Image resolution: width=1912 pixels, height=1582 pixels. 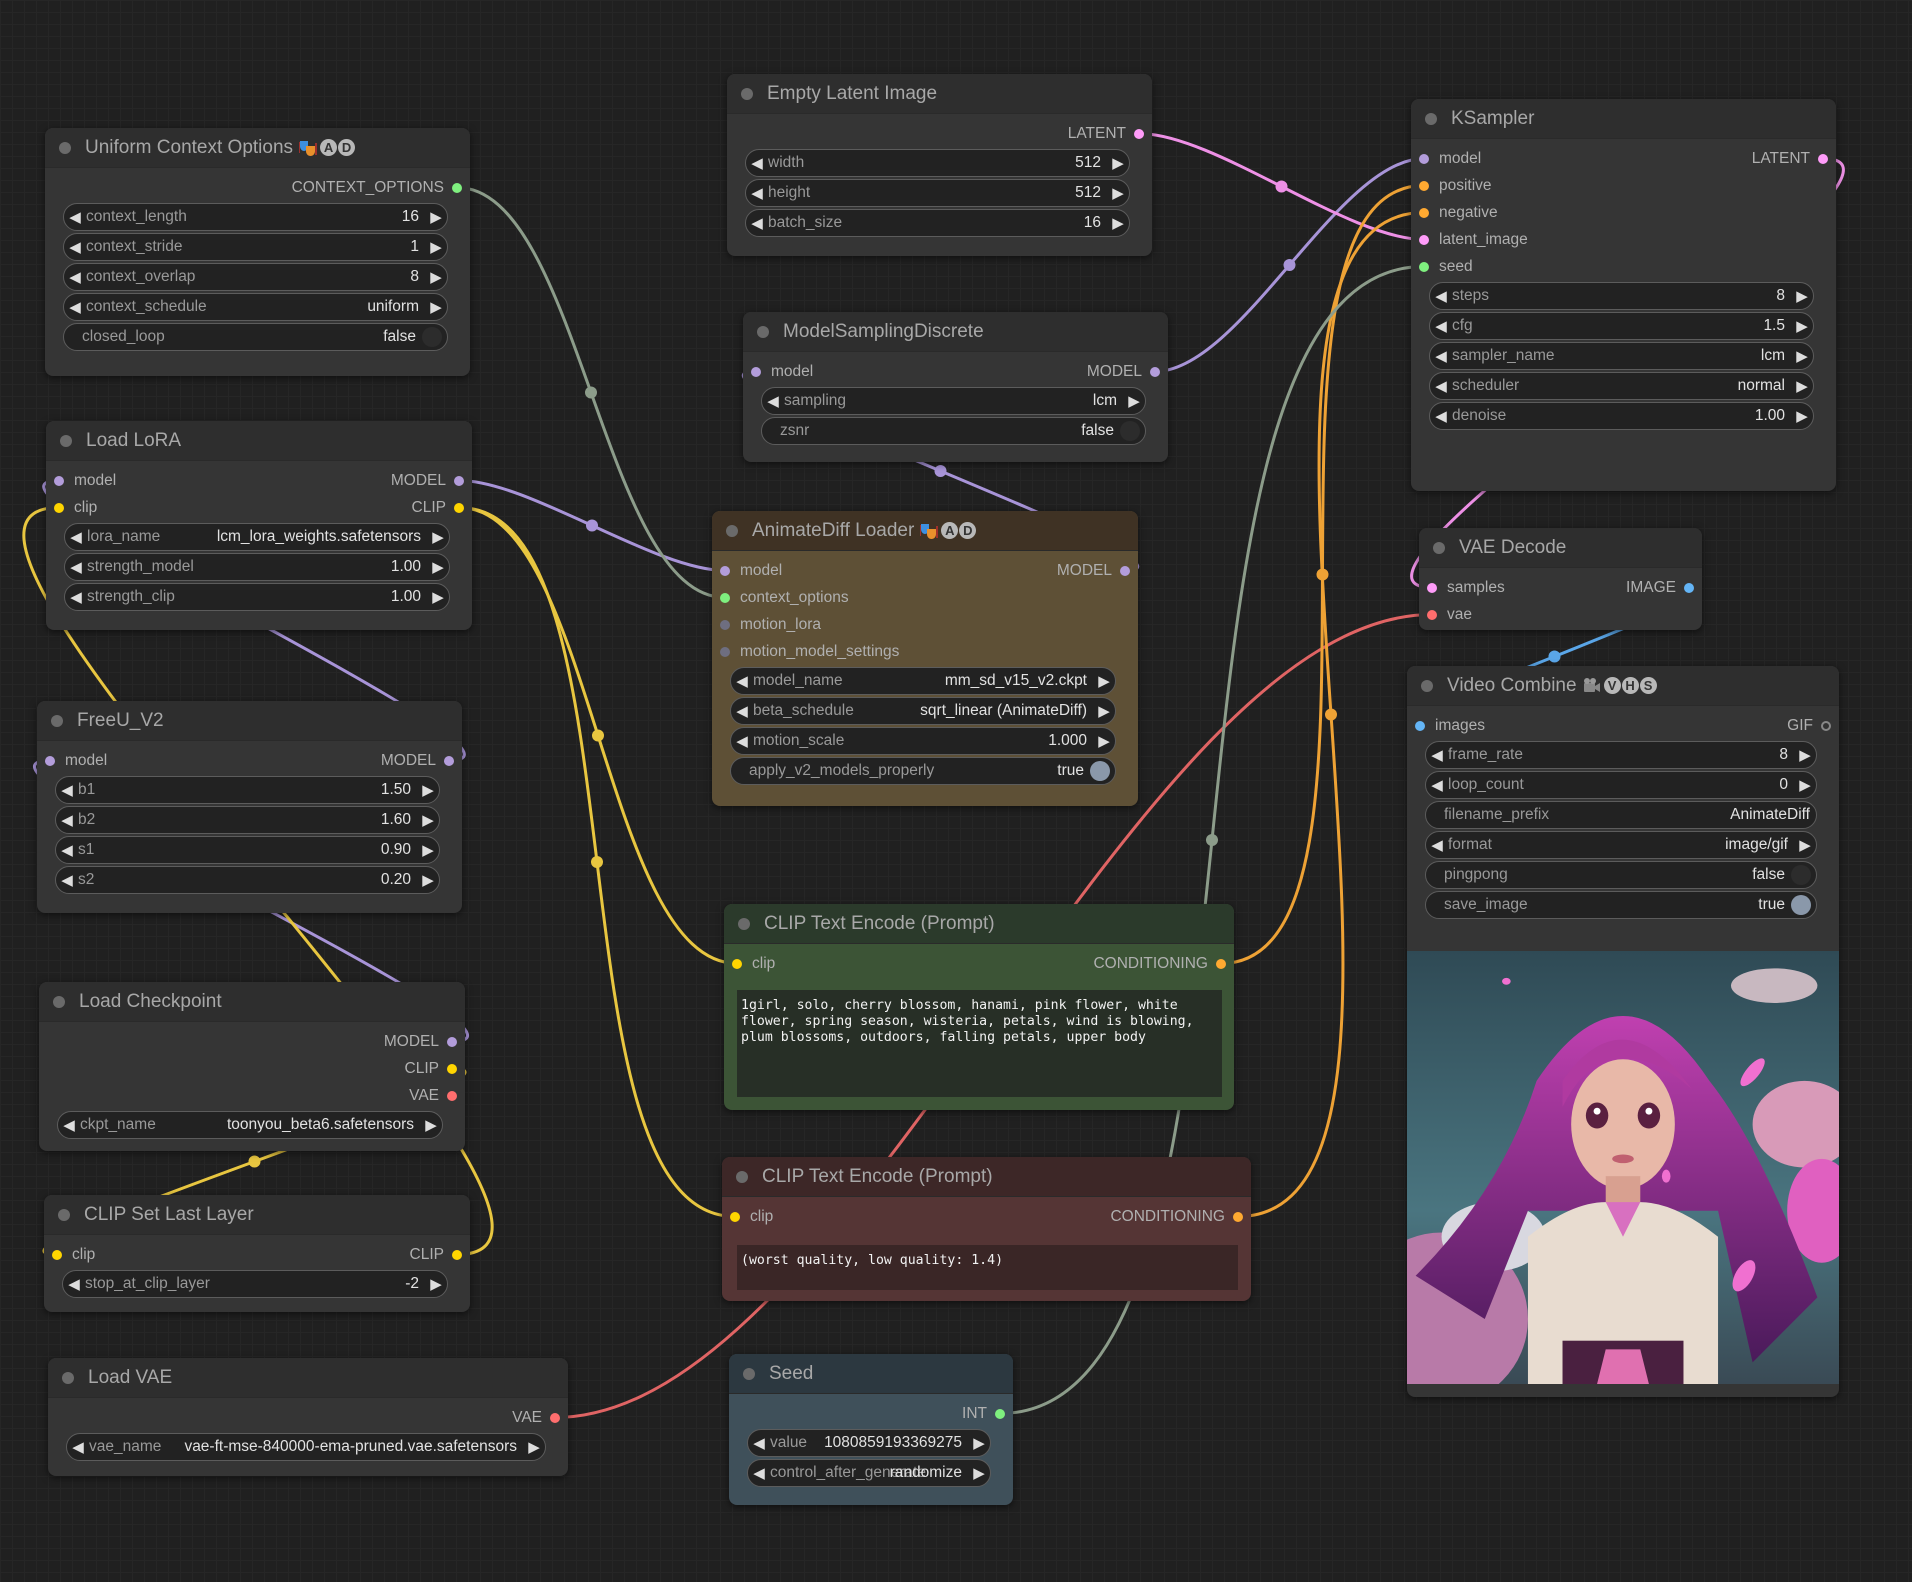 What do you see at coordinates (257, 148) in the screenshot?
I see `node-title-bar: Uniform Context Options A D` at bounding box center [257, 148].